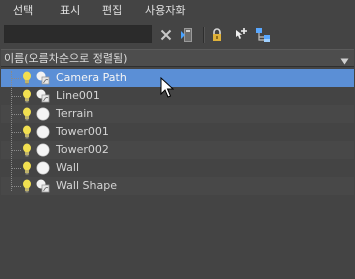 This screenshot has height=279, width=355. What do you see at coordinates (167, 87) in the screenshot?
I see `mouse-cursor-icon` at bounding box center [167, 87].